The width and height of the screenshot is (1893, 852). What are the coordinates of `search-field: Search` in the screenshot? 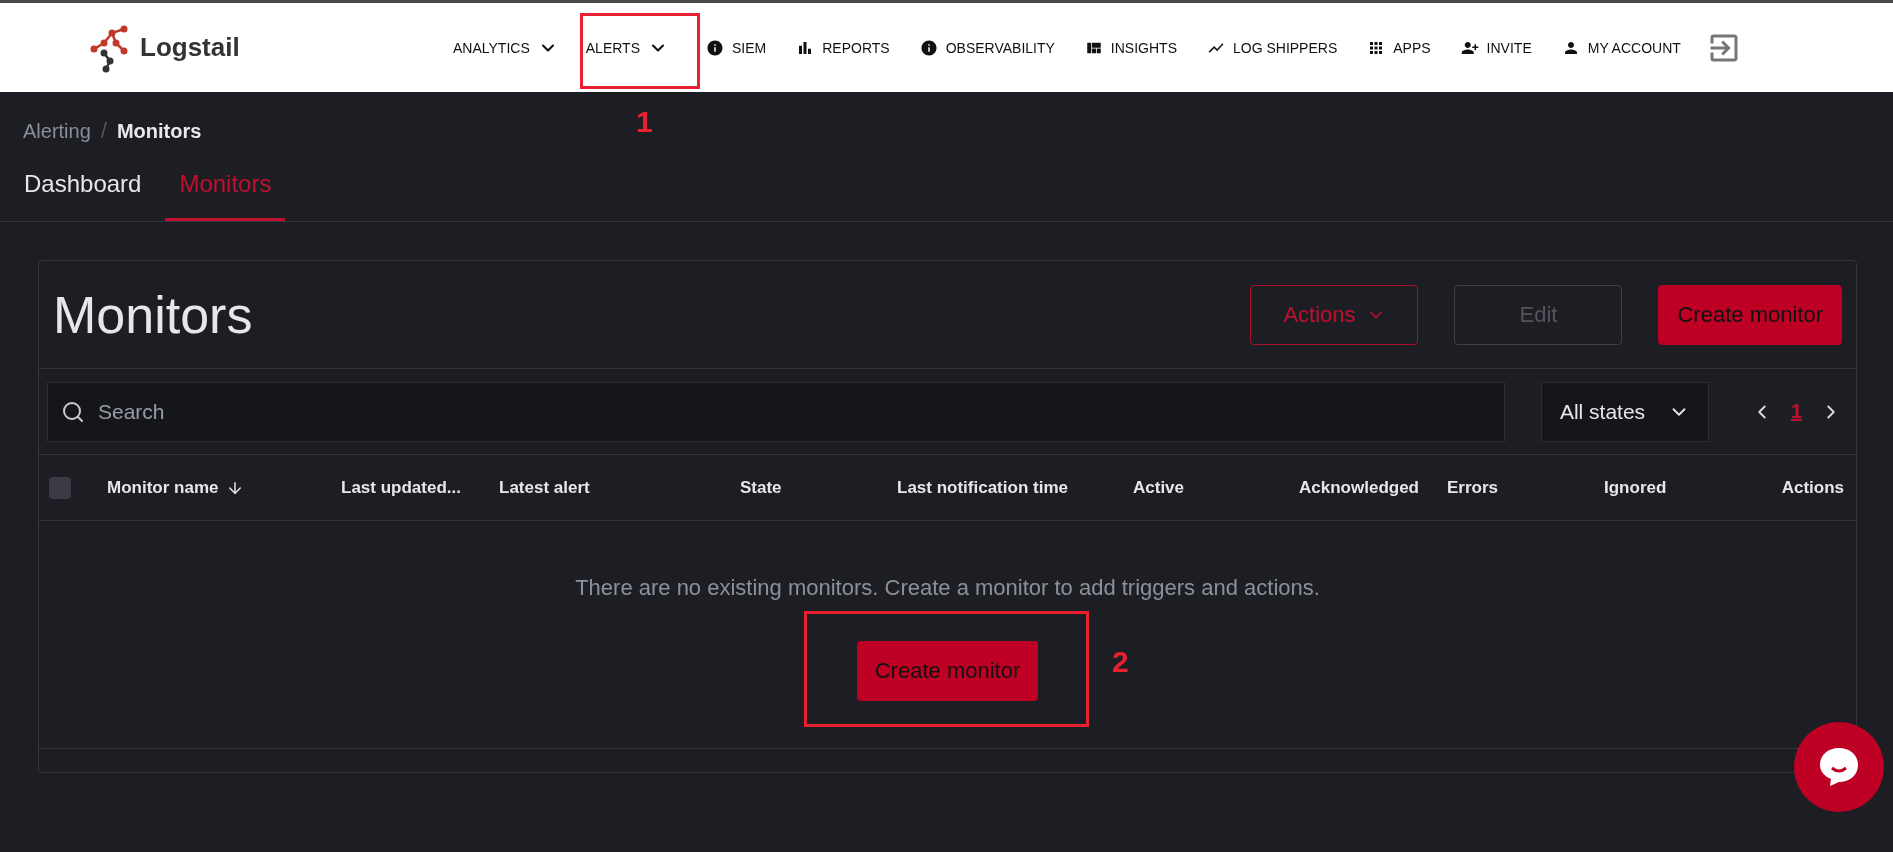 It's located at (776, 411).